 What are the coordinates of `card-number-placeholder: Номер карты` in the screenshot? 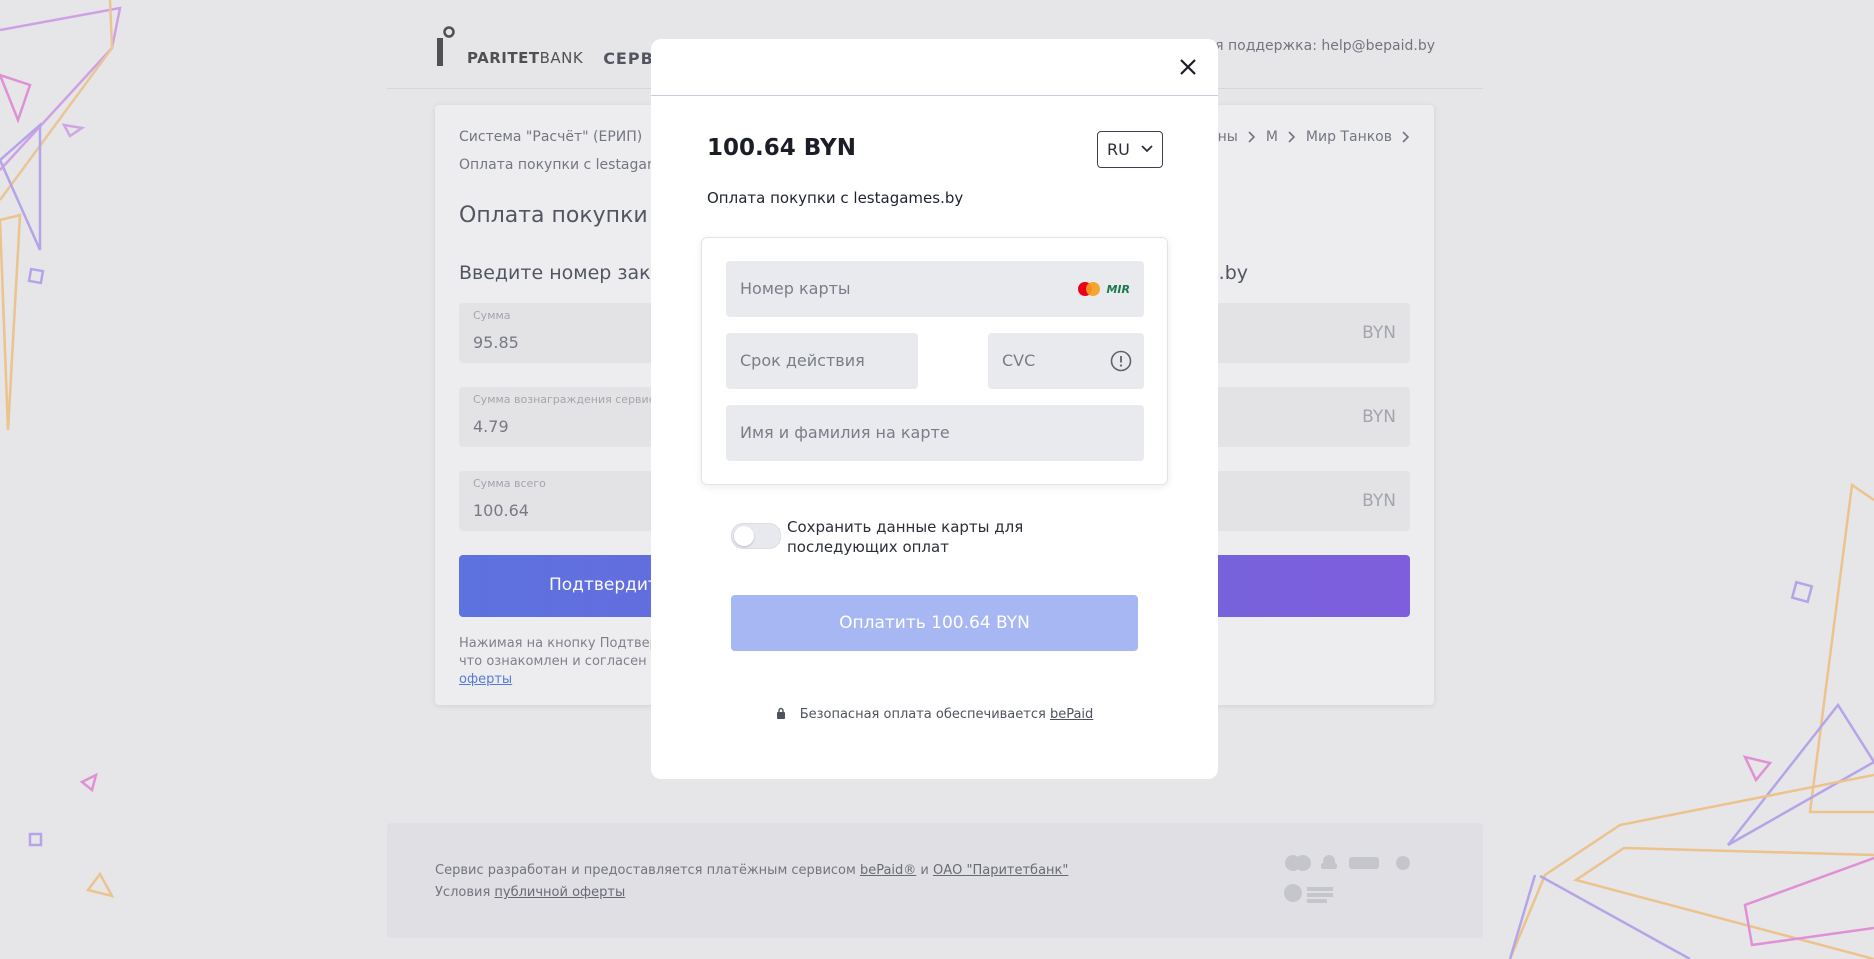 It's located at (795, 288).